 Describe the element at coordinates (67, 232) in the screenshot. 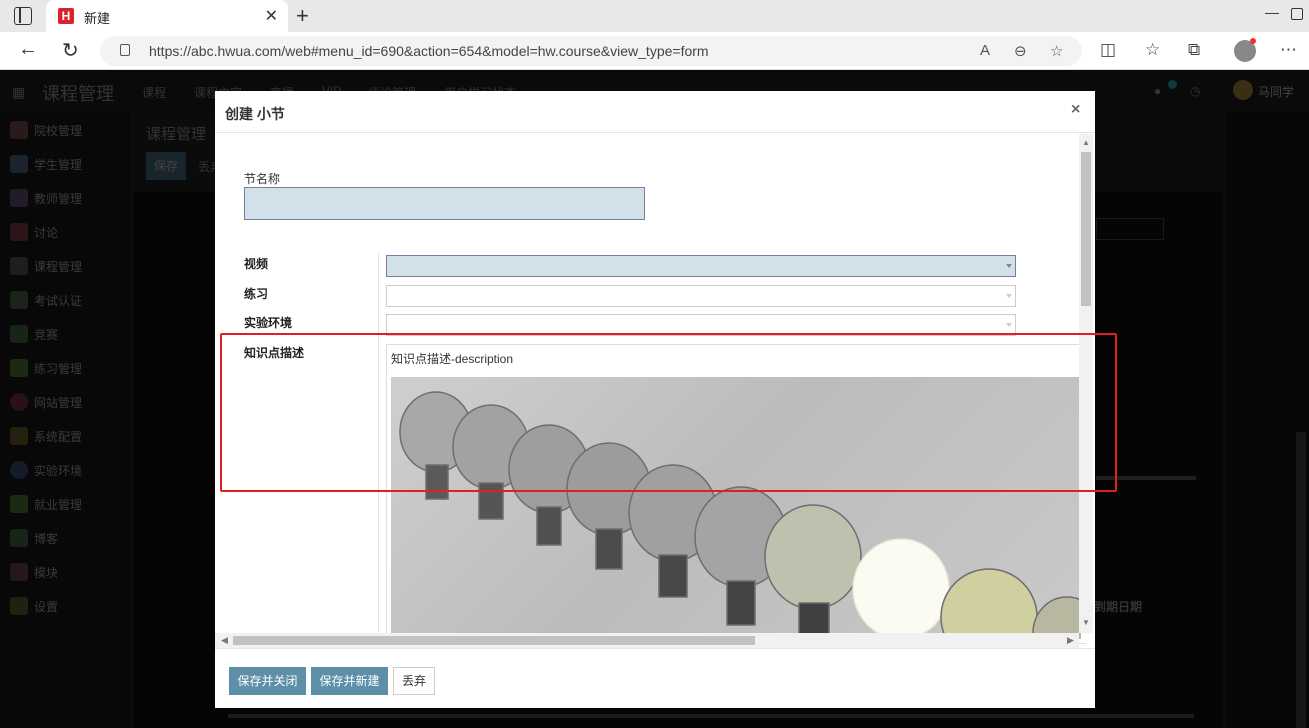

I see `sidebar-item-discussion: 讨论` at that location.